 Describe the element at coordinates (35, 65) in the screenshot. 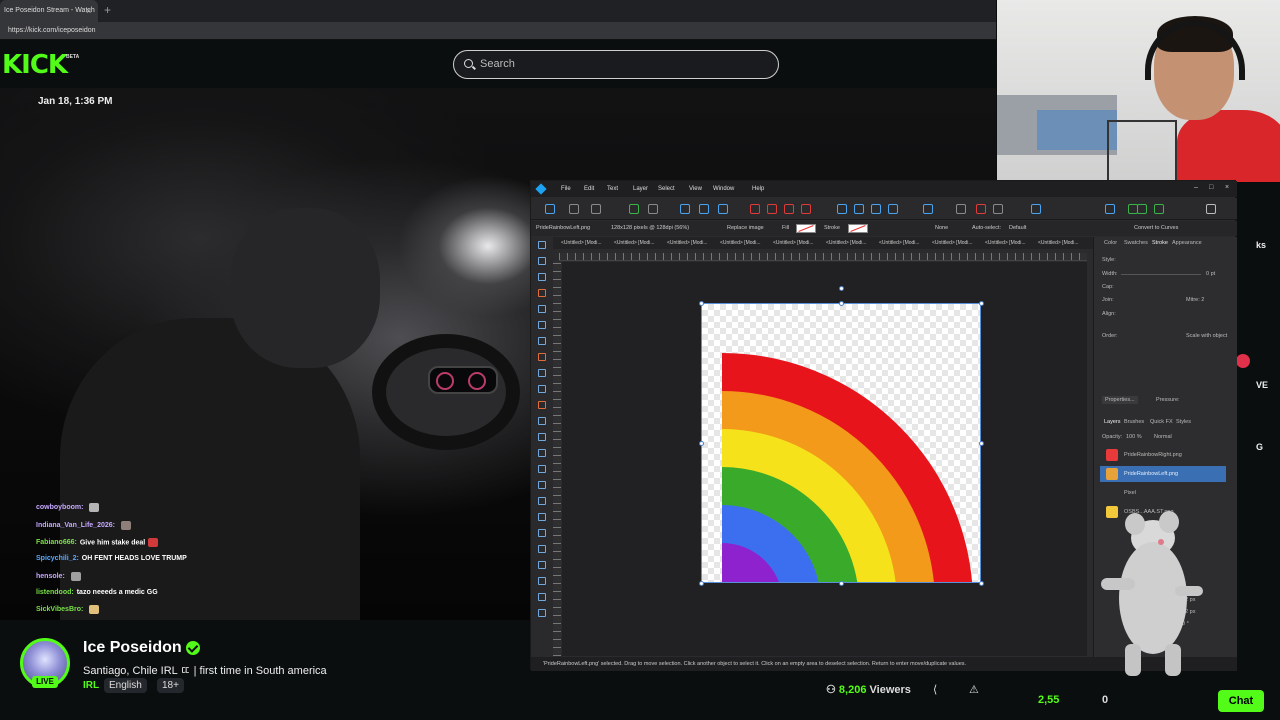

I see `kick-logo: KICK` at that location.